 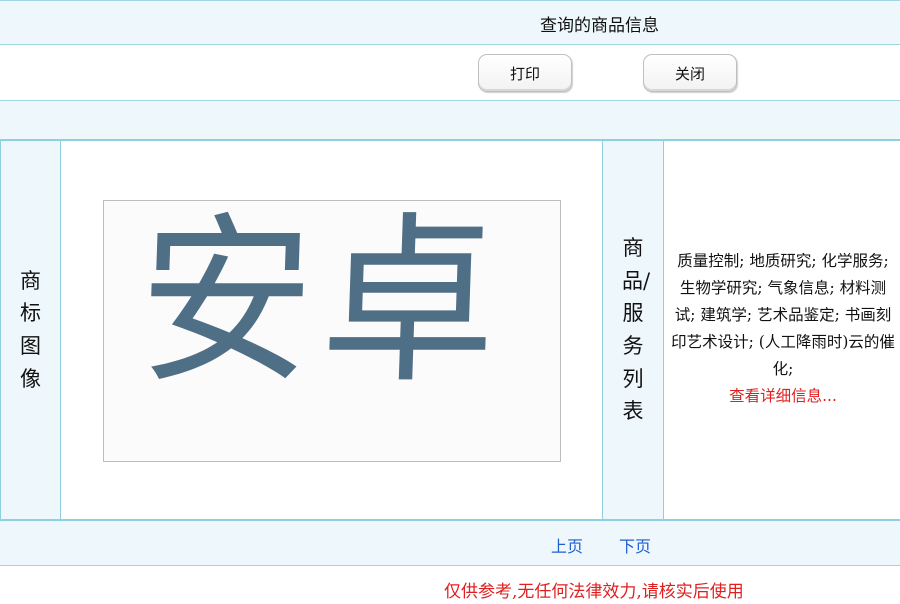 I want to click on disclaimer-text: 仅供参考,无任何法律效力,请核实后使用, so click(x=594, y=592).